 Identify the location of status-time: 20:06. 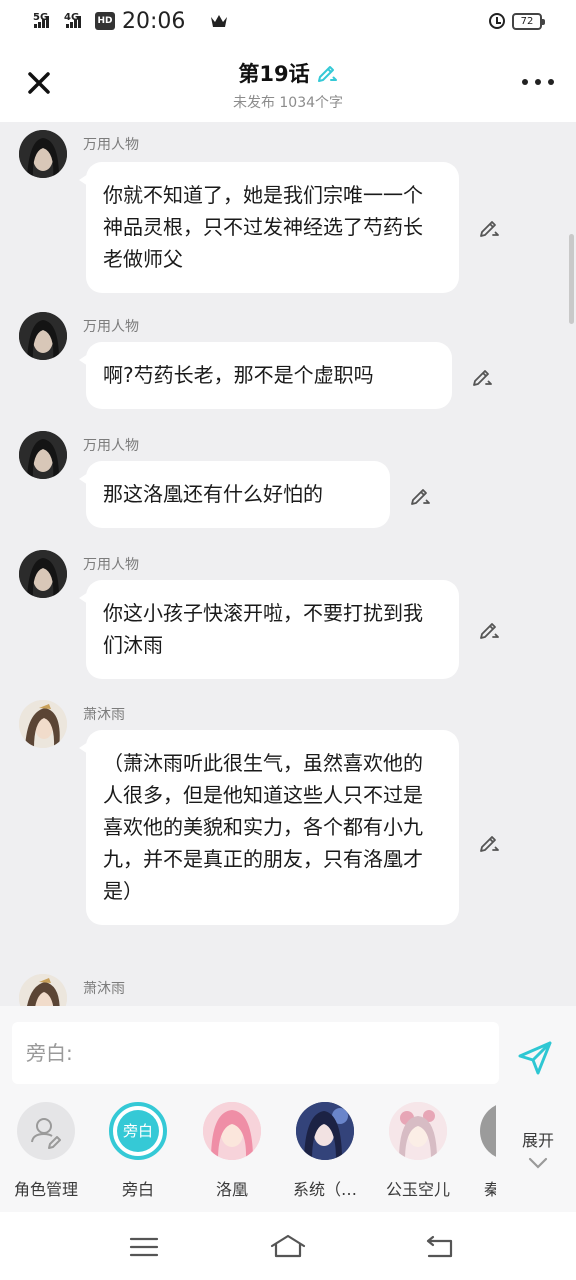
(154, 21).